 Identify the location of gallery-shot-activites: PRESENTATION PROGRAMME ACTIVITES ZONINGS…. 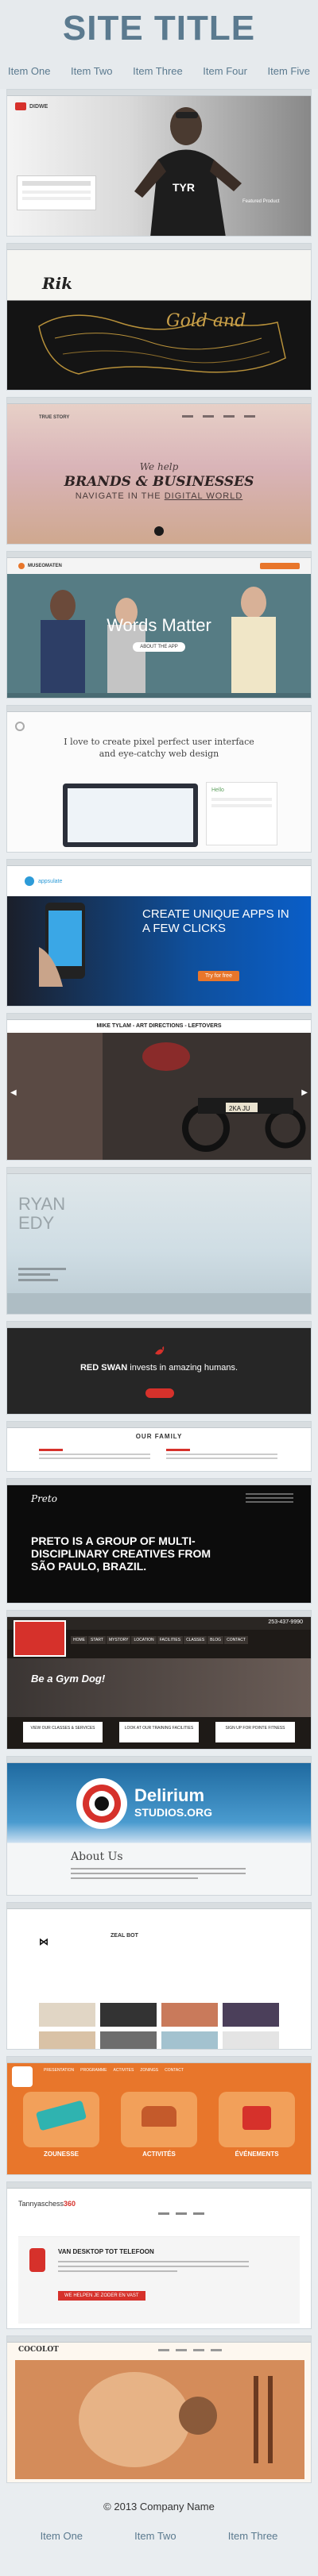
(159, 2115).